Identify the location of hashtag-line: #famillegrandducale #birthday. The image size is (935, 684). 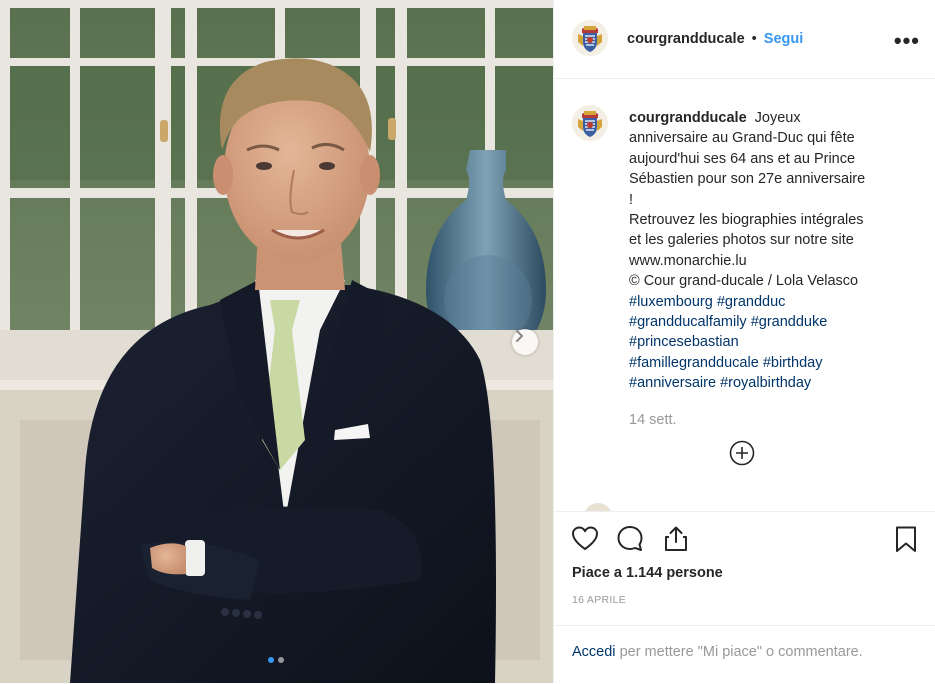
(771, 363).